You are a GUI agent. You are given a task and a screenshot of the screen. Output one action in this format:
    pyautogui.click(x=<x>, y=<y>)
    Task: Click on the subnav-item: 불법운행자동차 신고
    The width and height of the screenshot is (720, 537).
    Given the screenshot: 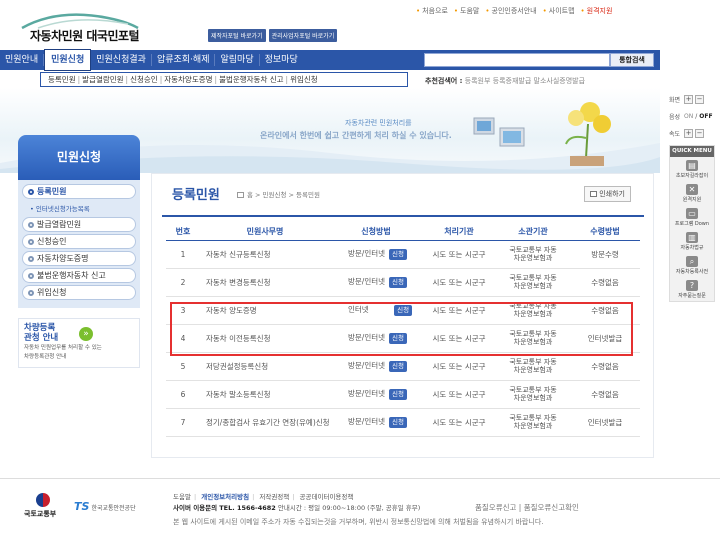 What is the action you would take?
    pyautogui.click(x=251, y=79)
    